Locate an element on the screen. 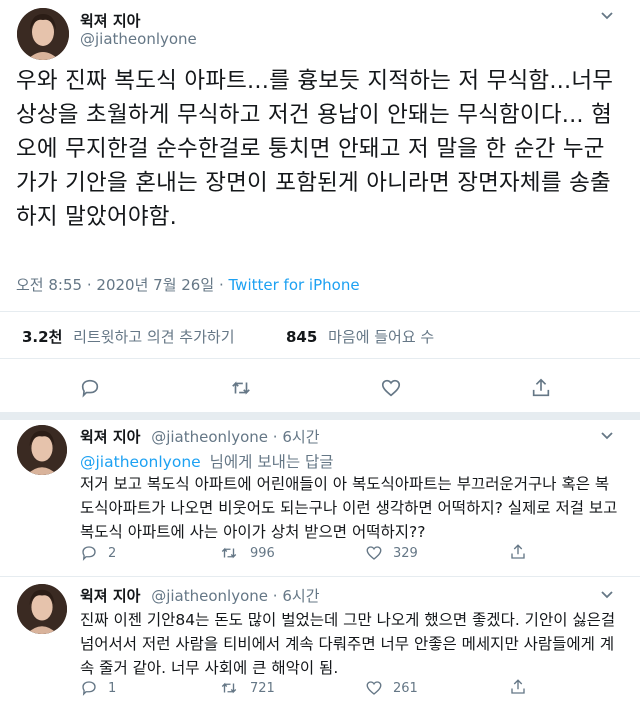  reply-count: 2 is located at coordinates (112, 553).